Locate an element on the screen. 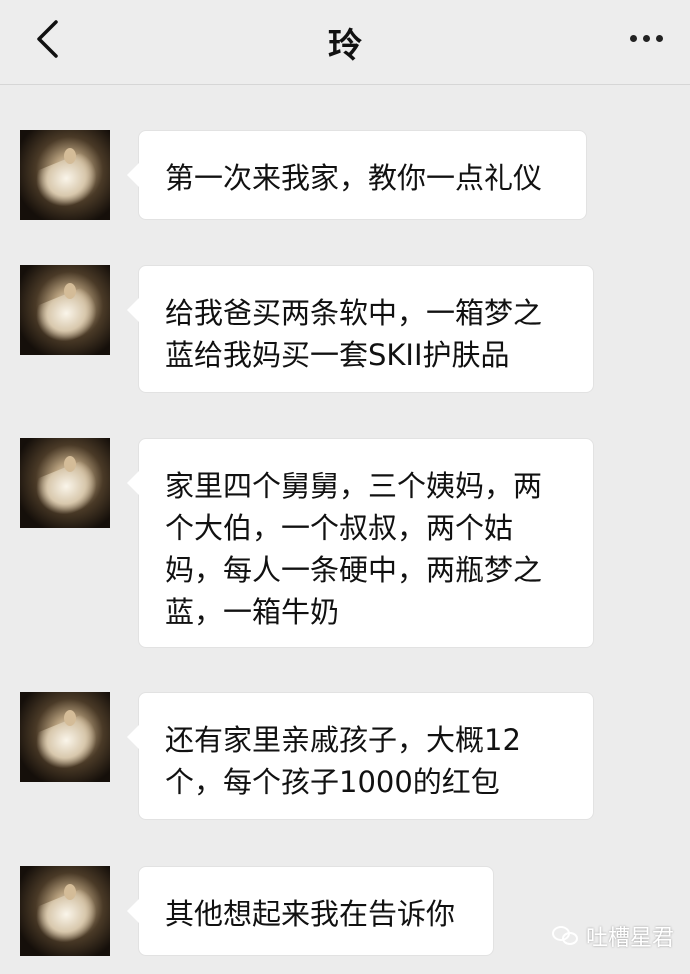 Image resolution: width=690 pixels, height=974 pixels. watermark: 吐槽星君 is located at coordinates (612, 936).